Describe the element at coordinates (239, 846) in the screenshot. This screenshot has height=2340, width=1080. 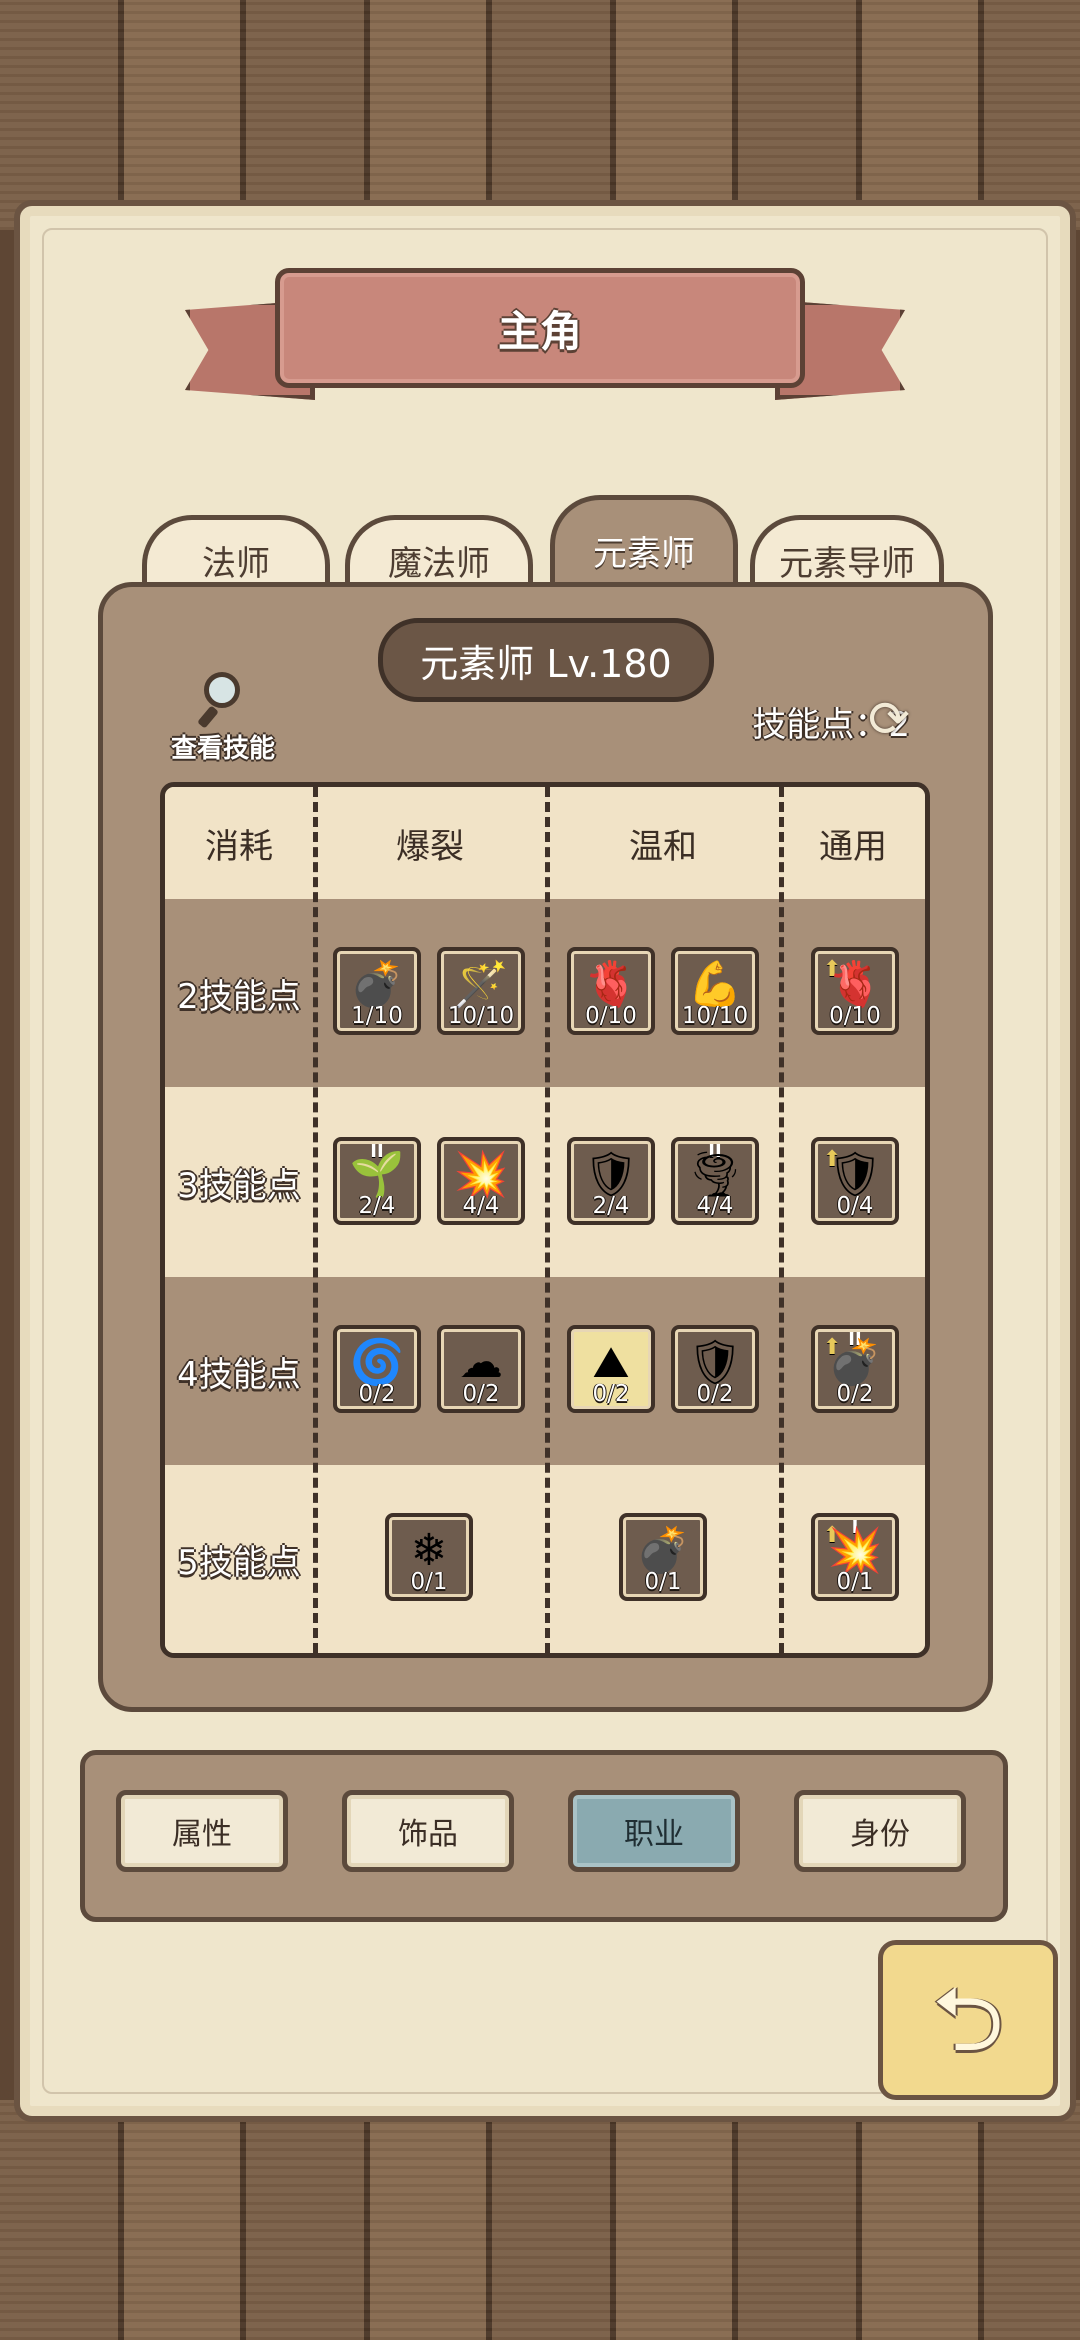
I see `header-cost: 消耗` at that location.